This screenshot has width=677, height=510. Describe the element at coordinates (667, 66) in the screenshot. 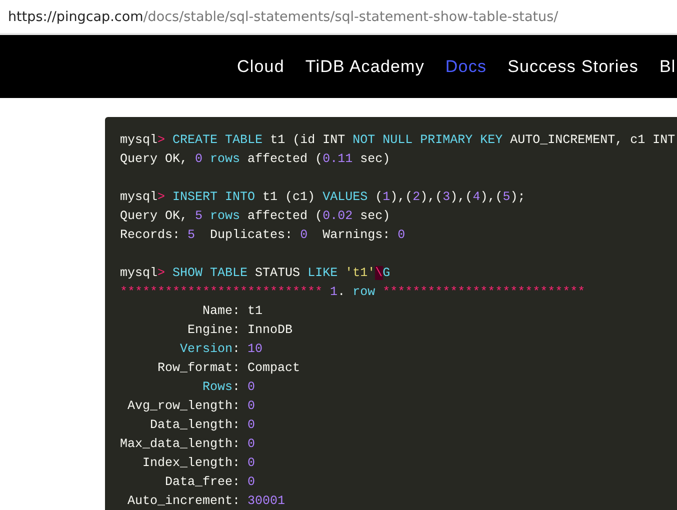

I see `nav-link: Bl` at that location.